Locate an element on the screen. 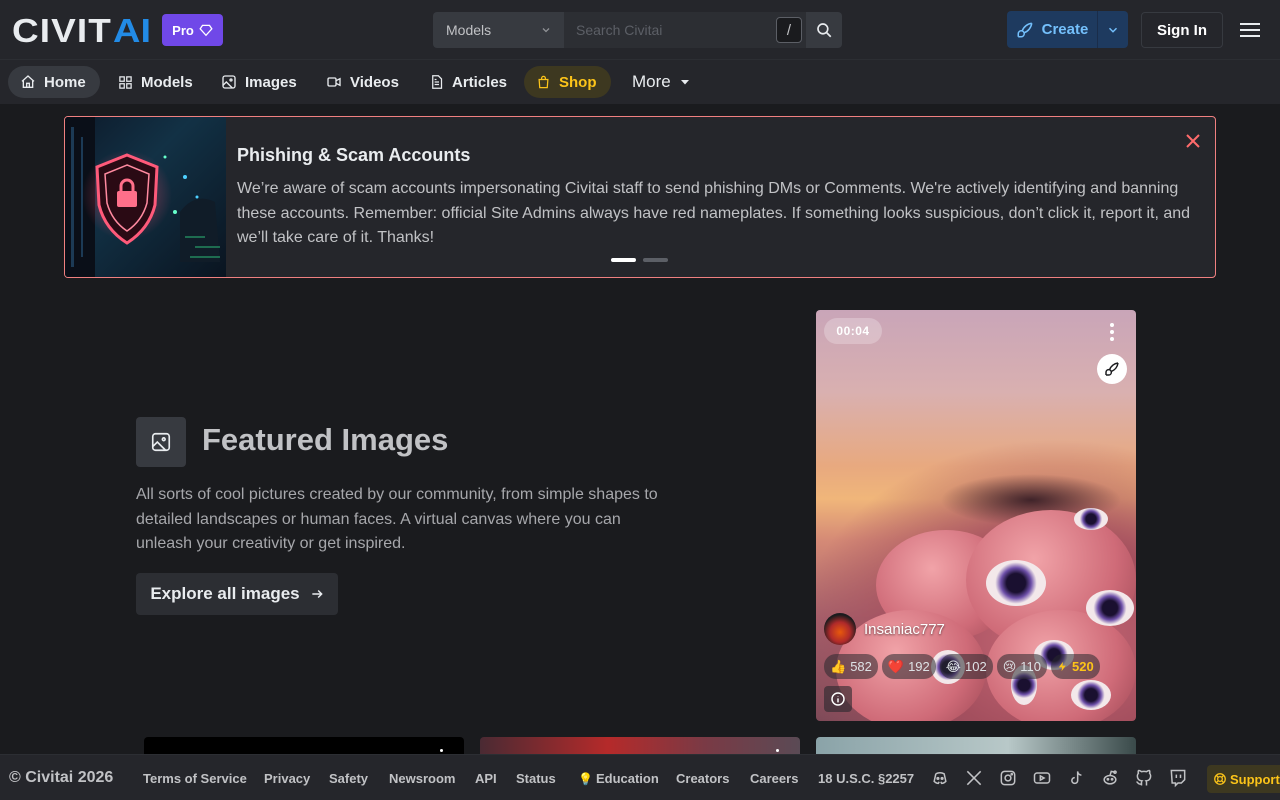  footer-link-careers: Careers is located at coordinates (774, 778).